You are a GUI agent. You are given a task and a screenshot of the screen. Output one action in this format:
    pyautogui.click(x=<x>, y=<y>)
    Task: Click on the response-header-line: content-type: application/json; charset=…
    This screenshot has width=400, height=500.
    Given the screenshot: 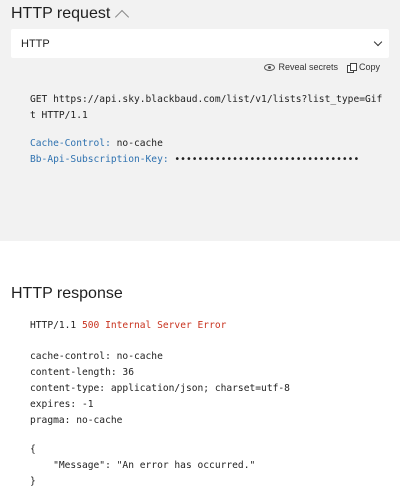 What is the action you would take?
    pyautogui.click(x=160, y=388)
    